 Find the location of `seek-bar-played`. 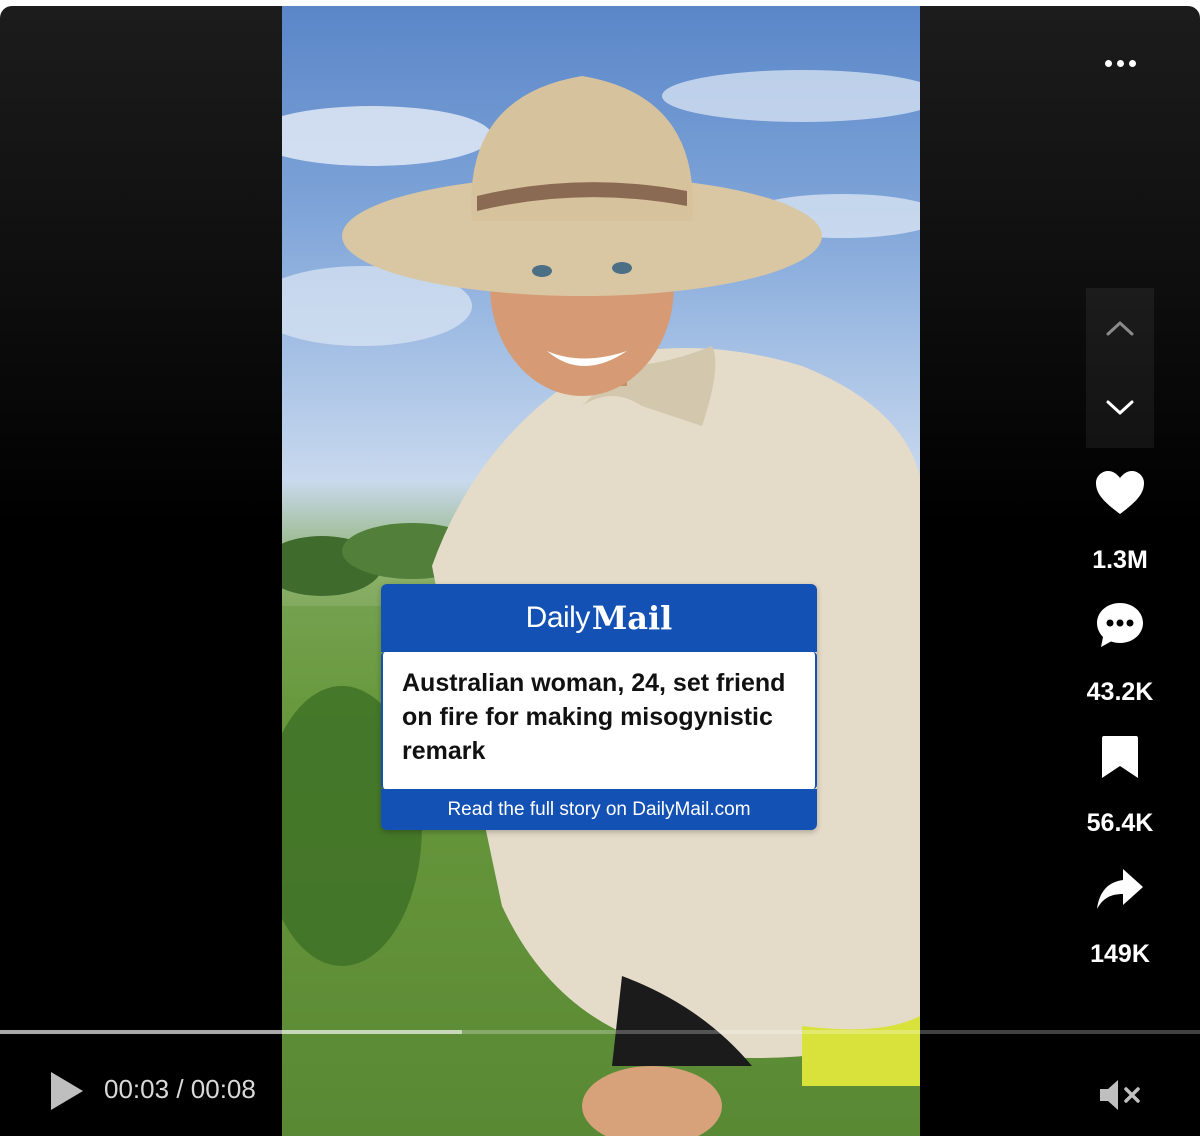

seek-bar-played is located at coordinates (231, 1032).